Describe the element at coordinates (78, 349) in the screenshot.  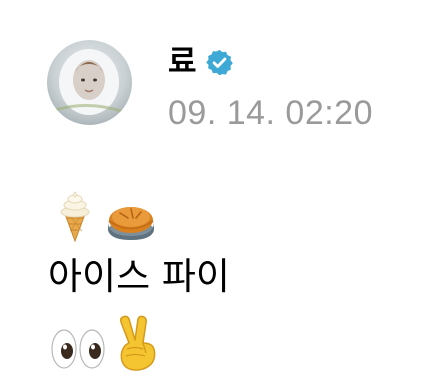
I see `eyes-icon` at that location.